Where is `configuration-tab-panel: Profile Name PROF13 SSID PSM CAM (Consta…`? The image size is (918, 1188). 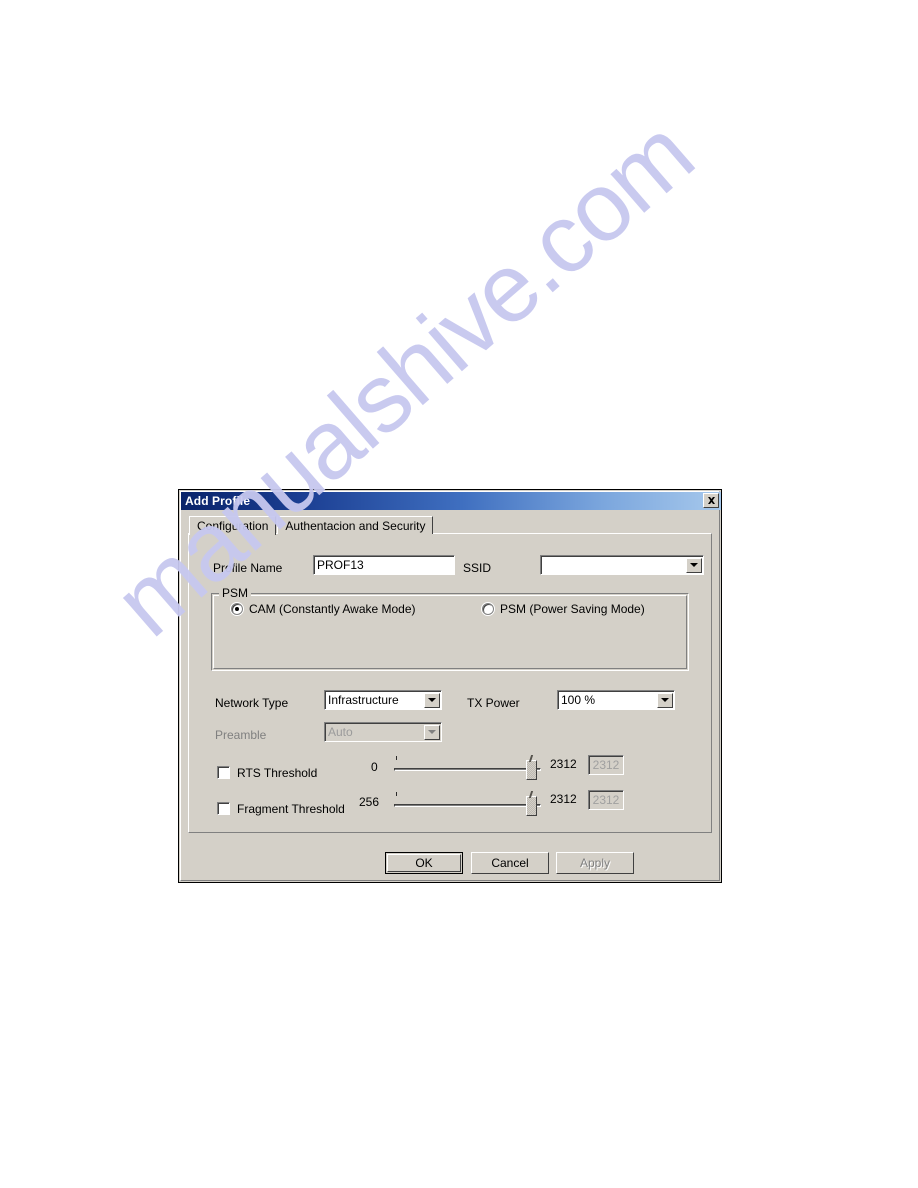 configuration-tab-panel: Profile Name PROF13 SSID PSM CAM (Consta… is located at coordinates (450, 683).